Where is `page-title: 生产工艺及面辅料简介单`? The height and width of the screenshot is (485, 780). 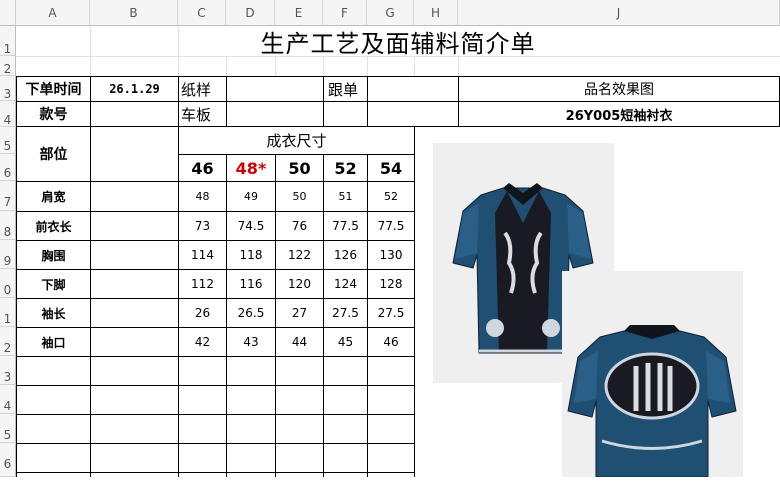 page-title: 生产工艺及面辅料简介单 is located at coordinates (398, 43).